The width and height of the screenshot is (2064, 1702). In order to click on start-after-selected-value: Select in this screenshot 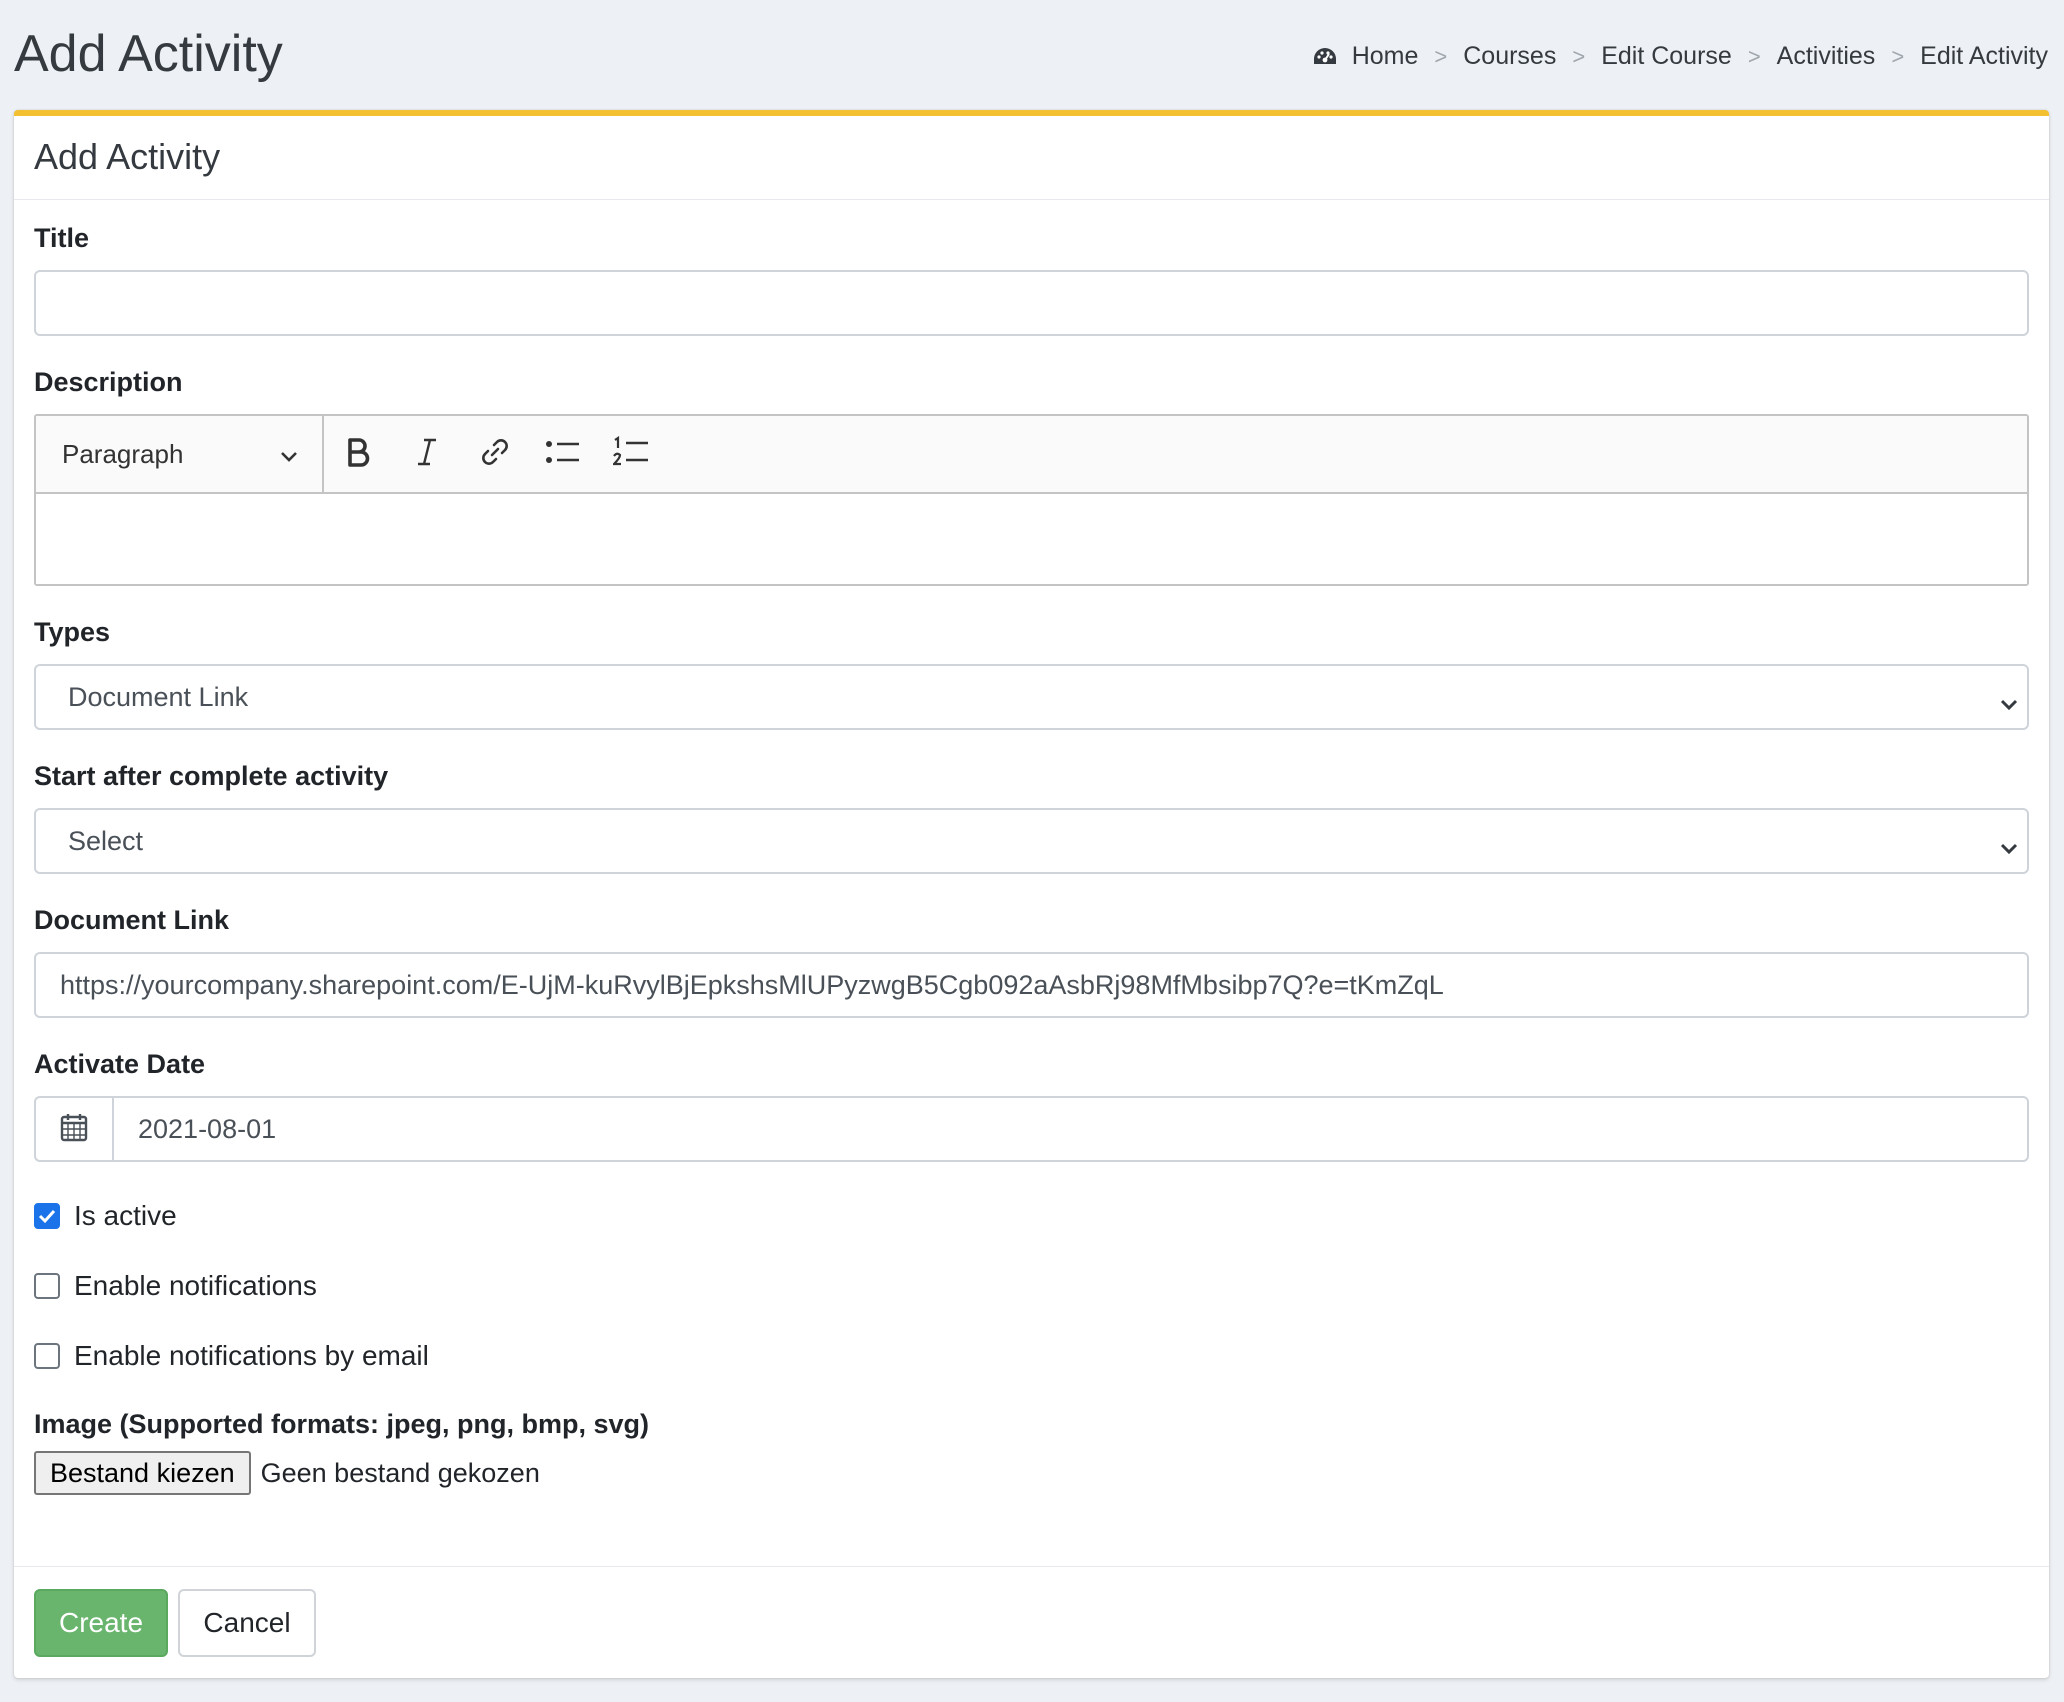, I will do `click(106, 840)`.